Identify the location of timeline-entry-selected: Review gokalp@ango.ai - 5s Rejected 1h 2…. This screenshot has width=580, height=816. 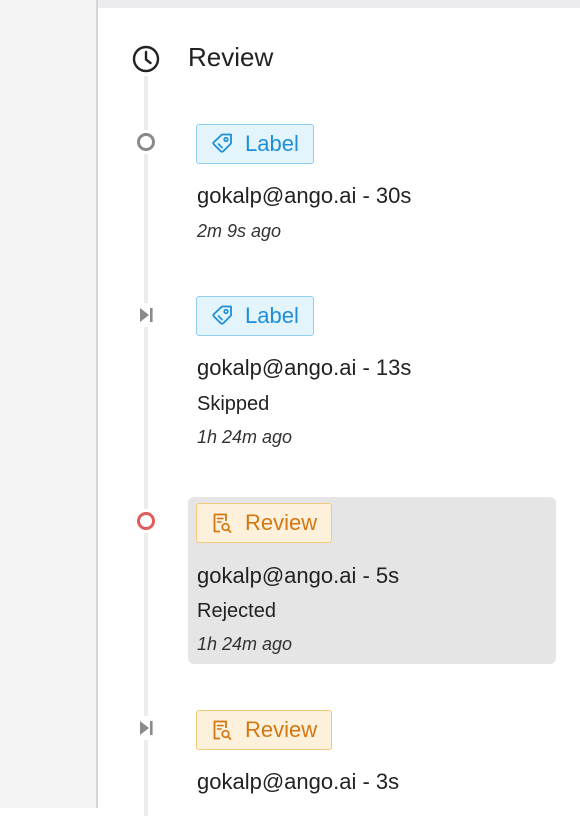
(372, 580).